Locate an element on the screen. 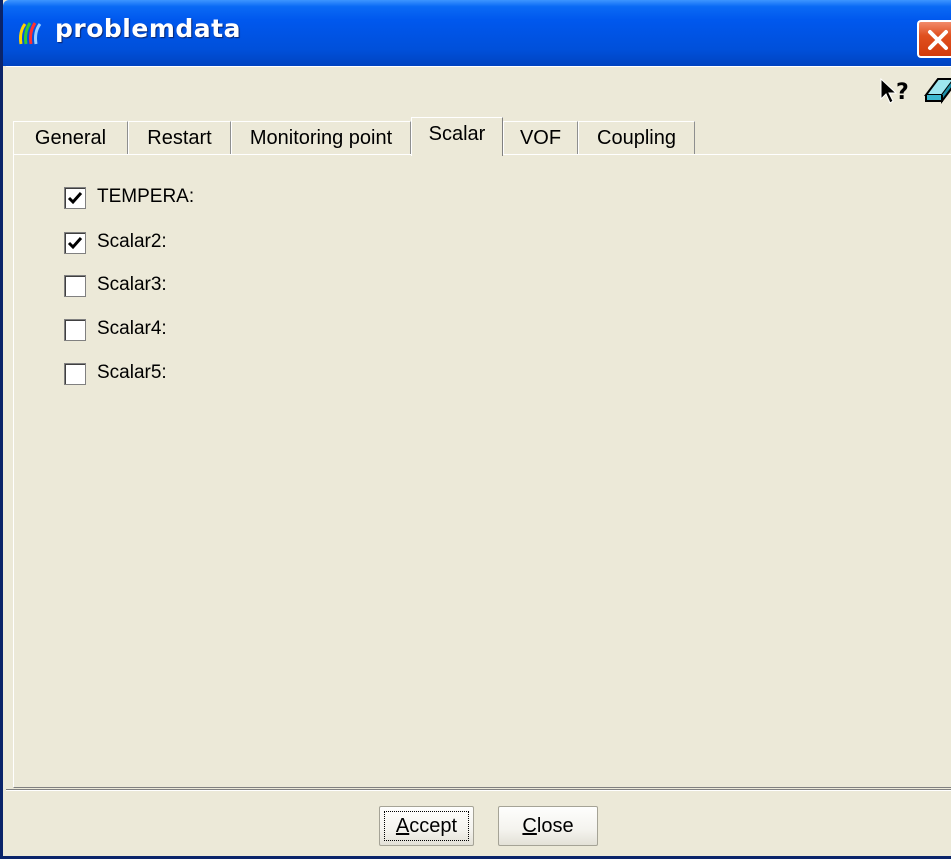 This screenshot has width=951, height=859. tab-monitoring-point: Monitoring point is located at coordinates (321, 138).